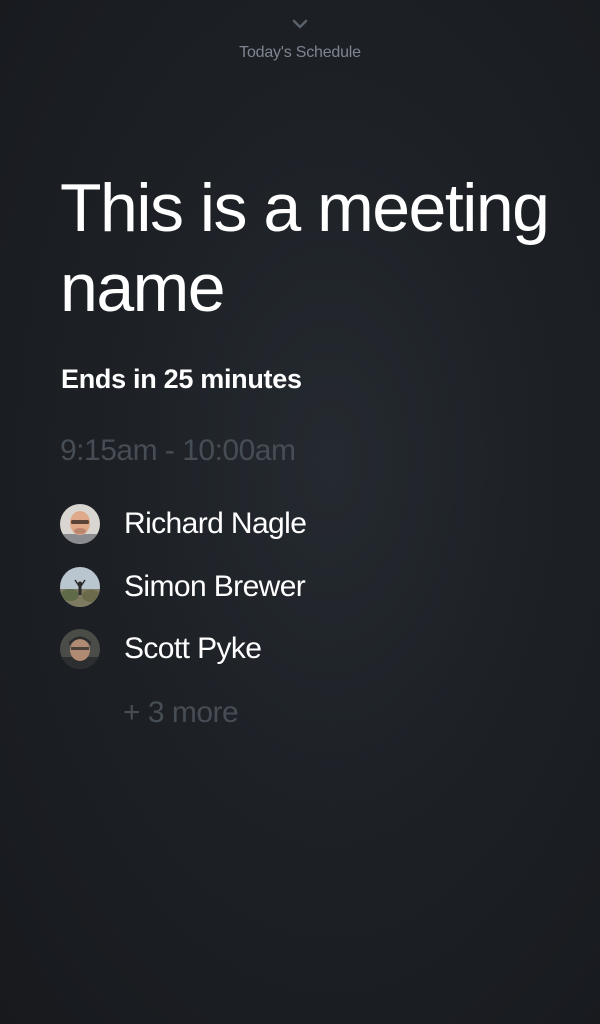 The width and height of the screenshot is (600, 1024). What do you see at coordinates (178, 450) in the screenshot?
I see `meeting-time-range: 9:15am - 10:00am` at bounding box center [178, 450].